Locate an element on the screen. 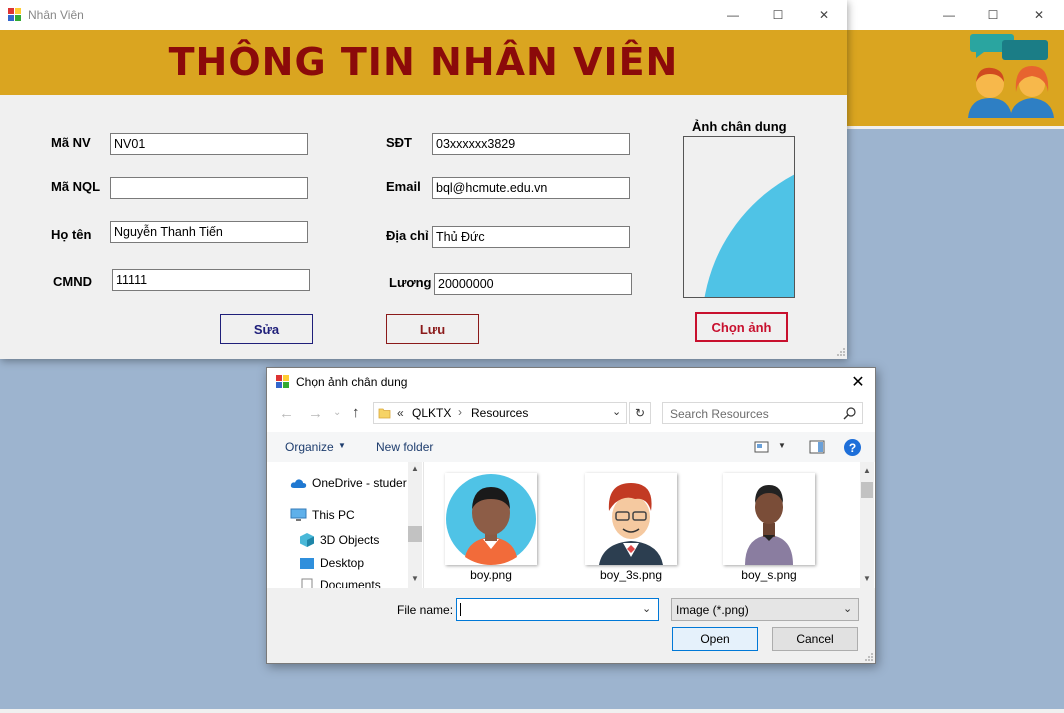 The width and height of the screenshot is (1064, 713). desktop-icon is located at coordinates (307, 563).